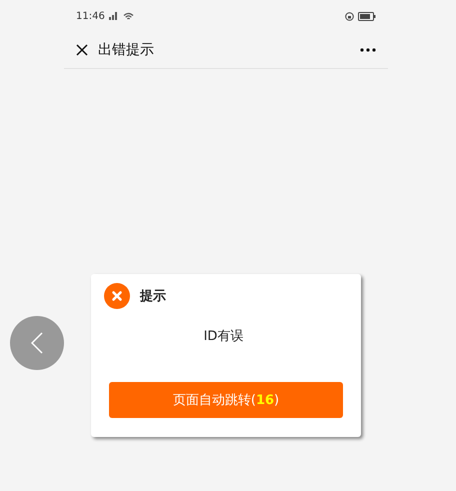  What do you see at coordinates (367, 16) in the screenshot?
I see `battery-icon` at bounding box center [367, 16].